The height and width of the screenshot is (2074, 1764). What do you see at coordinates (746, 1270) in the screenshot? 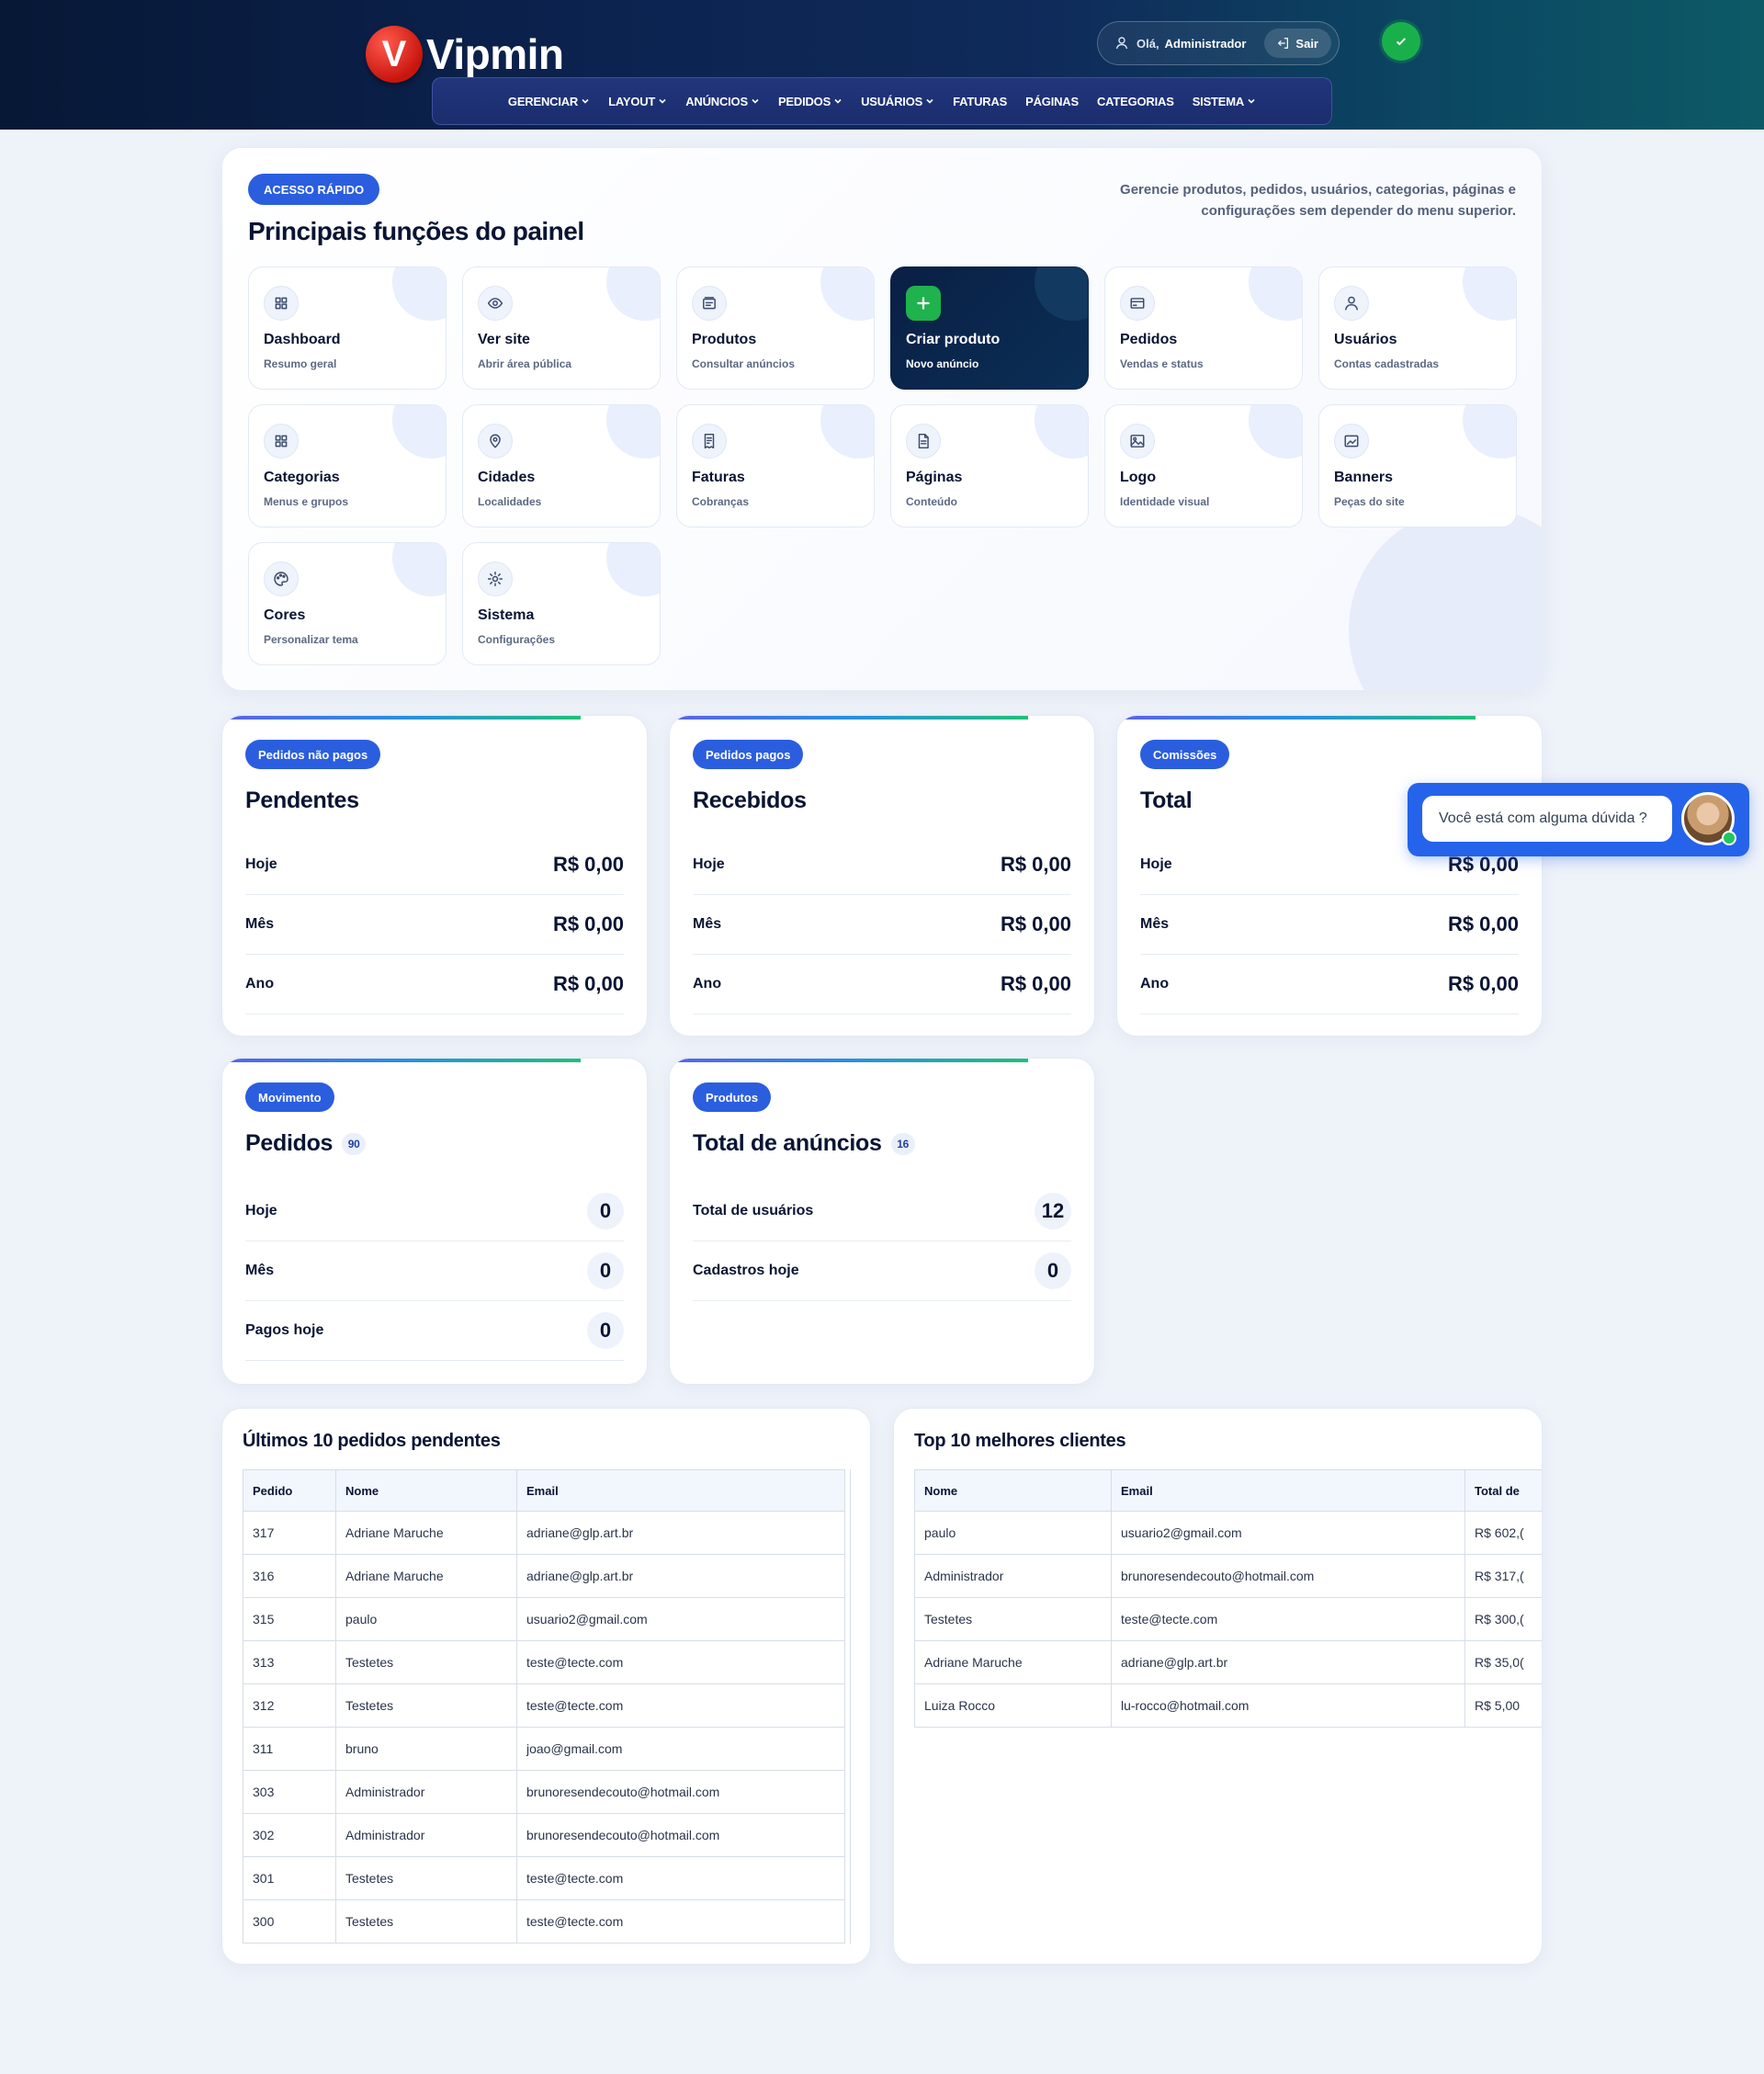
I see `stat-label: Cadastros hoje` at bounding box center [746, 1270].